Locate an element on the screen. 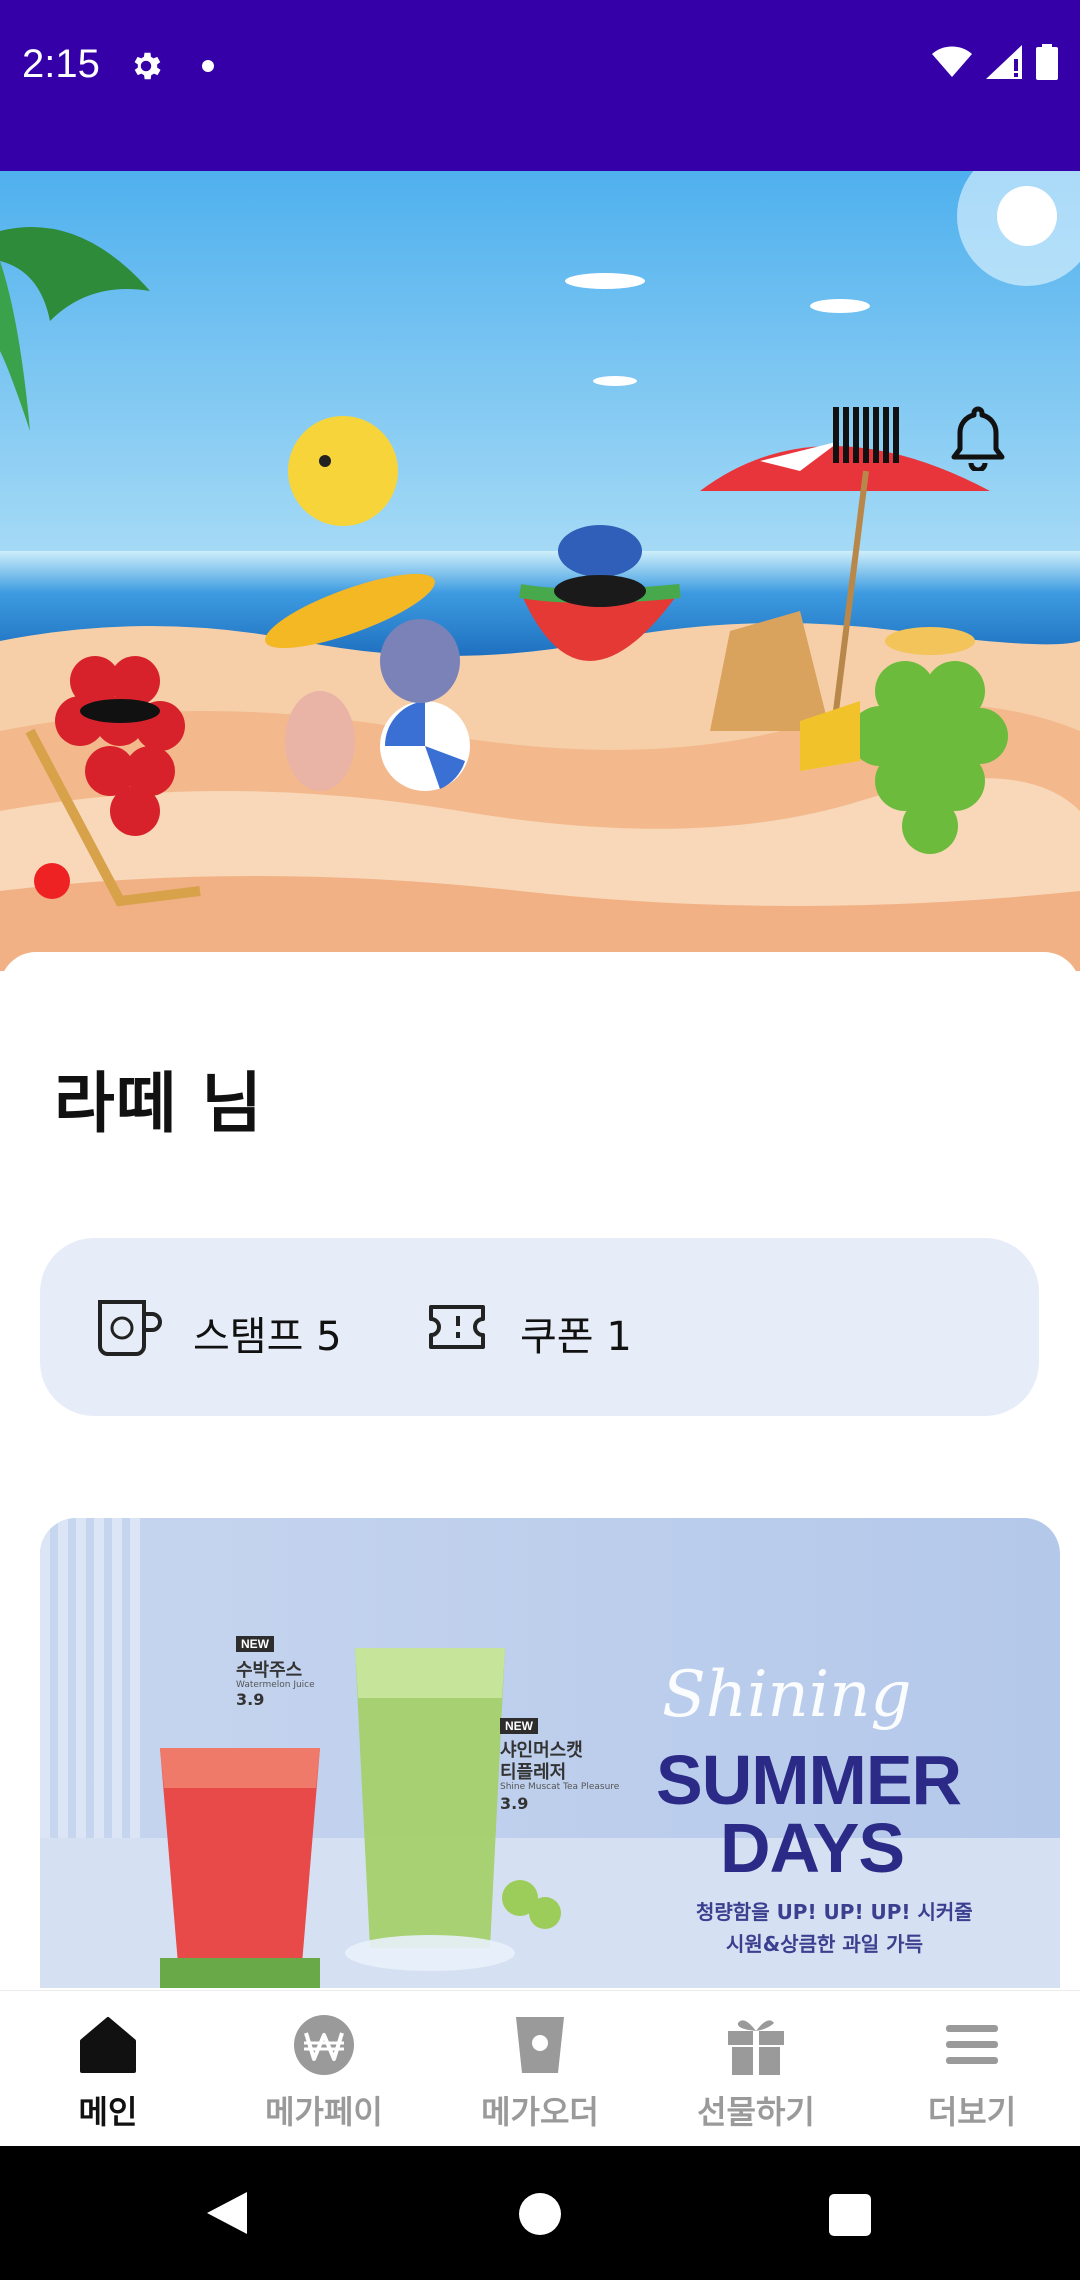 This screenshot has height=2280, width=1080. wifi-icon is located at coordinates (952, 61).